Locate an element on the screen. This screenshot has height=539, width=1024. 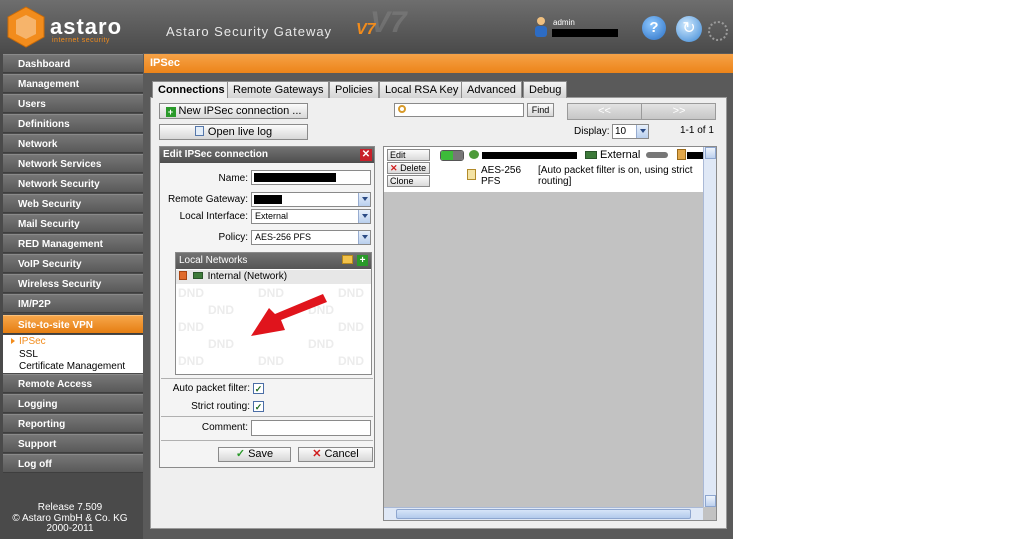
edit-label: Edit is located at coordinates (398, 155).